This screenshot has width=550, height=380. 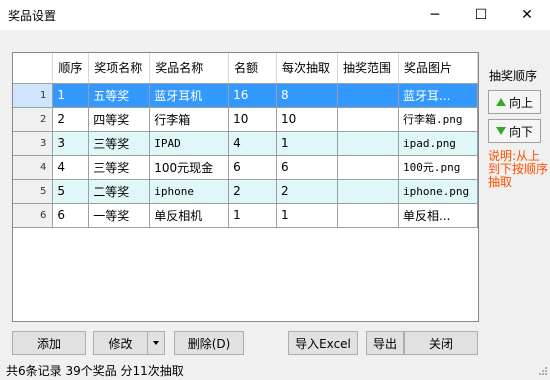 What do you see at coordinates (71, 95) in the screenshot?
I see `cell-order: 1` at bounding box center [71, 95].